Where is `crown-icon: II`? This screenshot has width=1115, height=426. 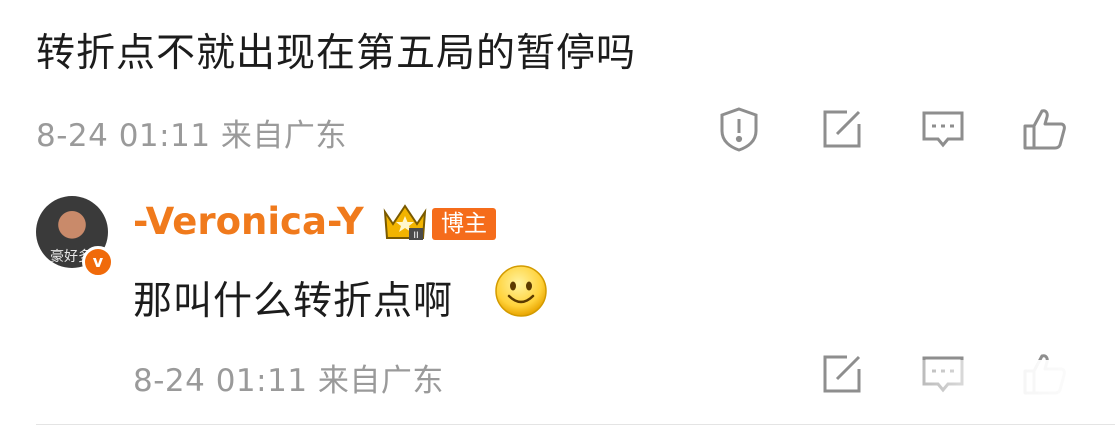
crown-icon: II is located at coordinates (405, 221).